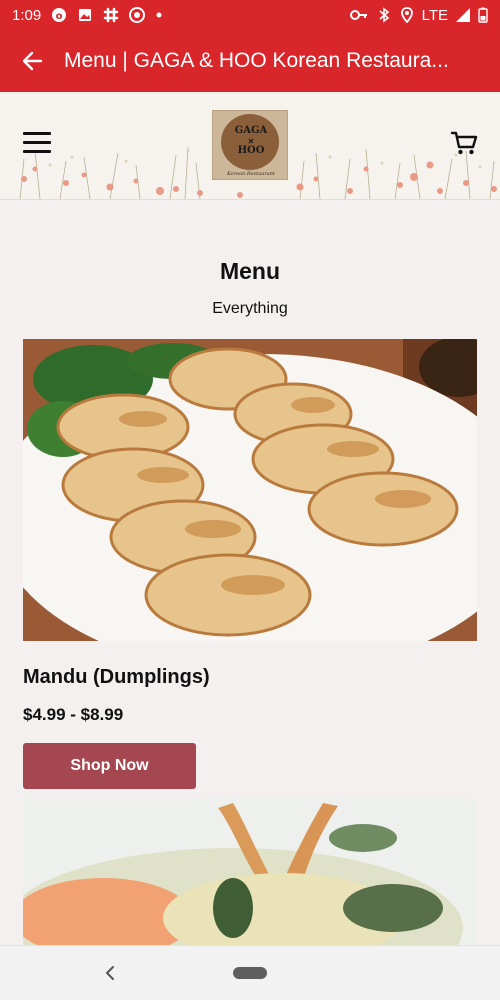 The image size is (500, 1000). I want to click on system-nav-bar, so click(250, 972).